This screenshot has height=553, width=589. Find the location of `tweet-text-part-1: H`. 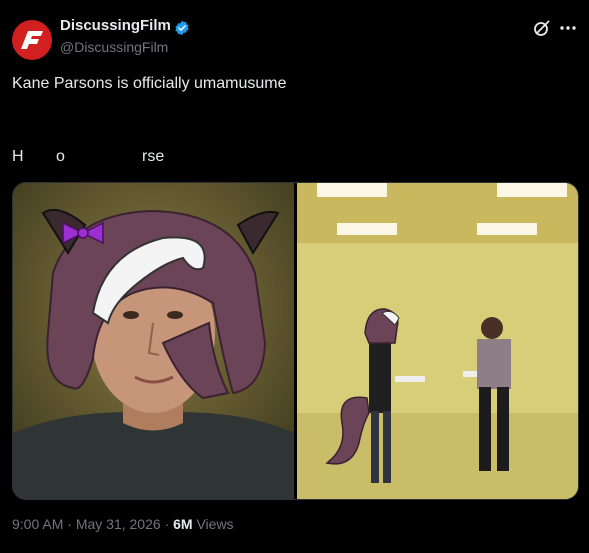

tweet-text-part-1: H is located at coordinates (18, 156).